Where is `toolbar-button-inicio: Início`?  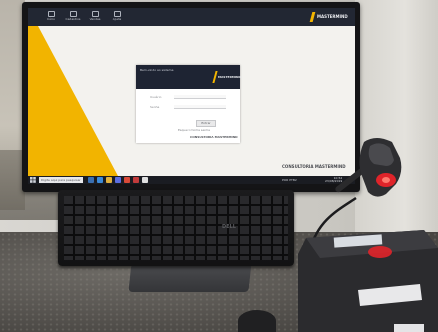 toolbar-button-inicio: Início is located at coordinates (51, 17).